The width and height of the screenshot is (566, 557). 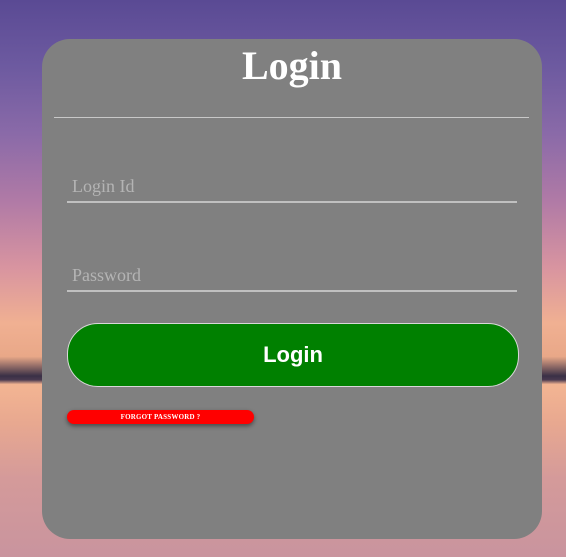 What do you see at coordinates (292, 187) in the screenshot?
I see `login-id-input` at bounding box center [292, 187].